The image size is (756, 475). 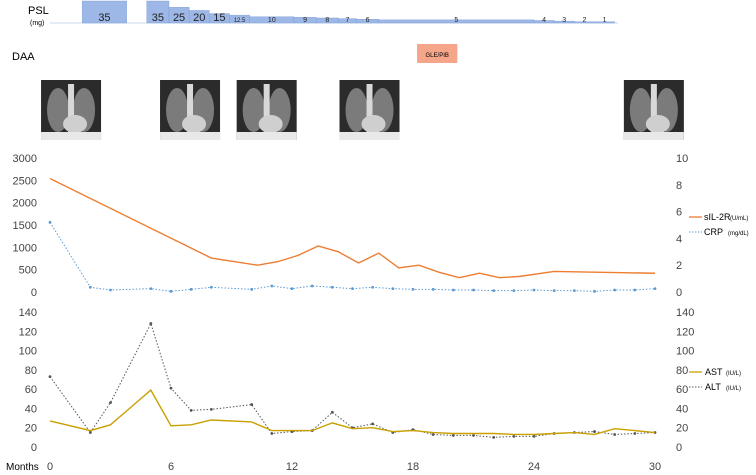 I want to click on lower-right-tick-label: 20, so click(x=682, y=429).